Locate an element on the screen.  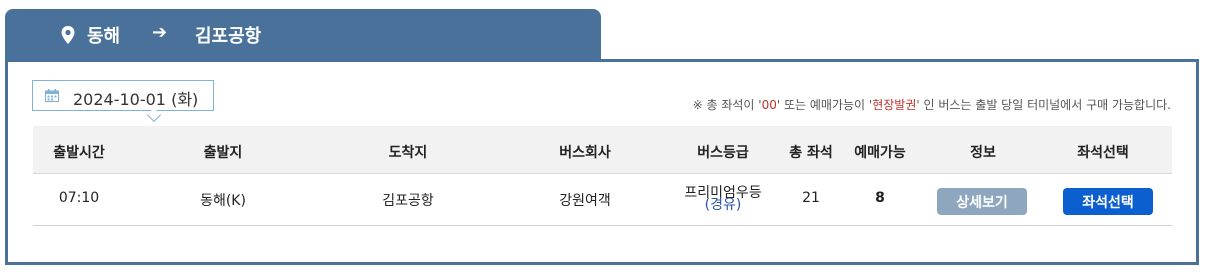
header-destination: 도착지 is located at coordinates (408, 153).